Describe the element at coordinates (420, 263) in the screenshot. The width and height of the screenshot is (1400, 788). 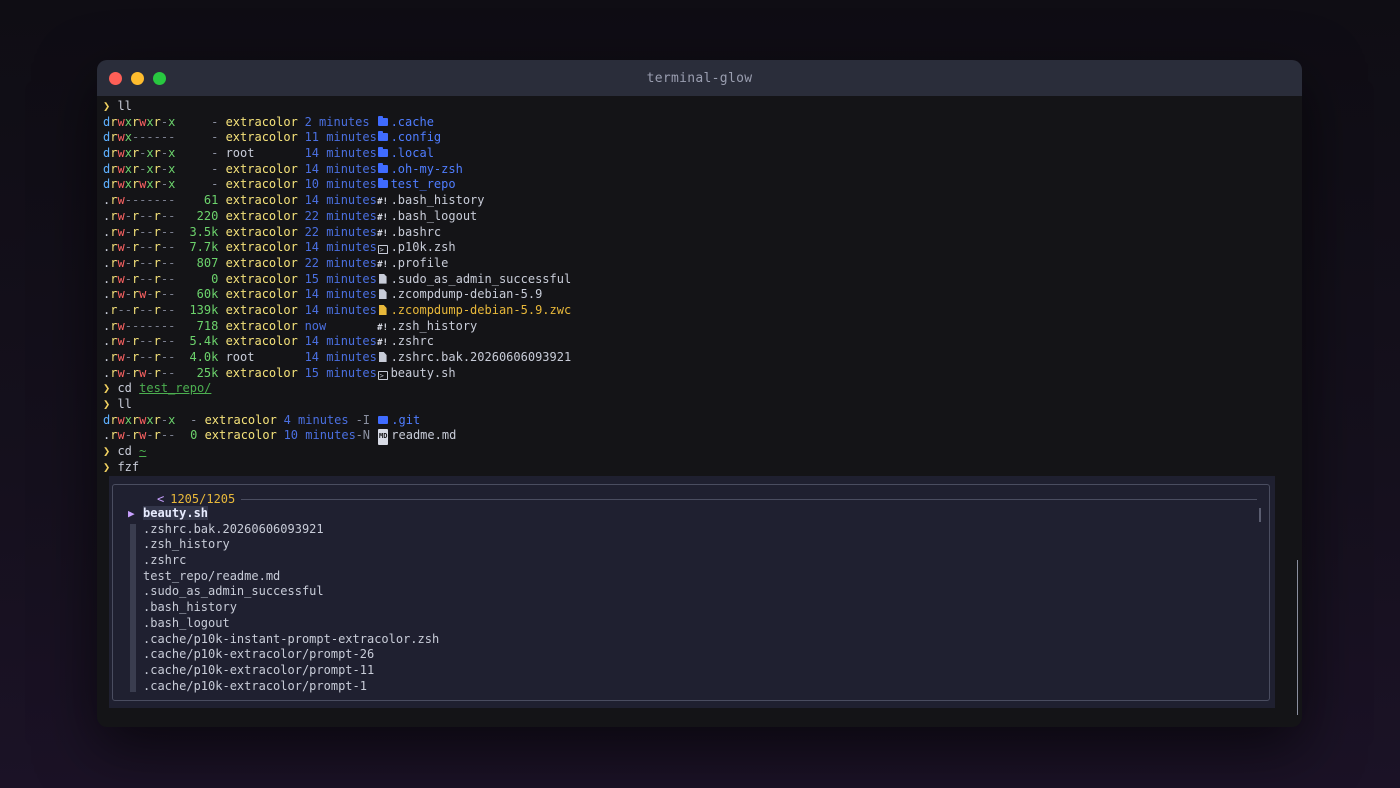
I see `file-name: .profile` at that location.